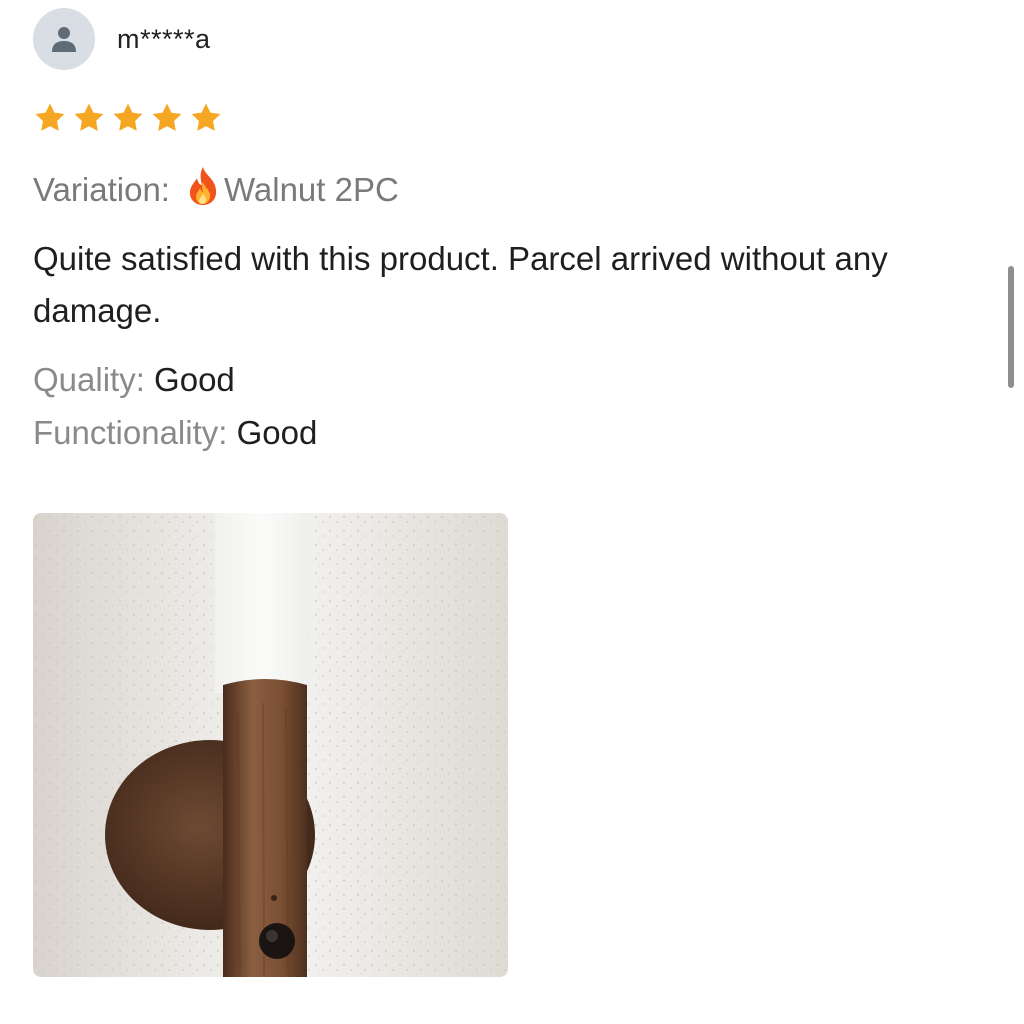  I want to click on star-rating, so click(128, 118).